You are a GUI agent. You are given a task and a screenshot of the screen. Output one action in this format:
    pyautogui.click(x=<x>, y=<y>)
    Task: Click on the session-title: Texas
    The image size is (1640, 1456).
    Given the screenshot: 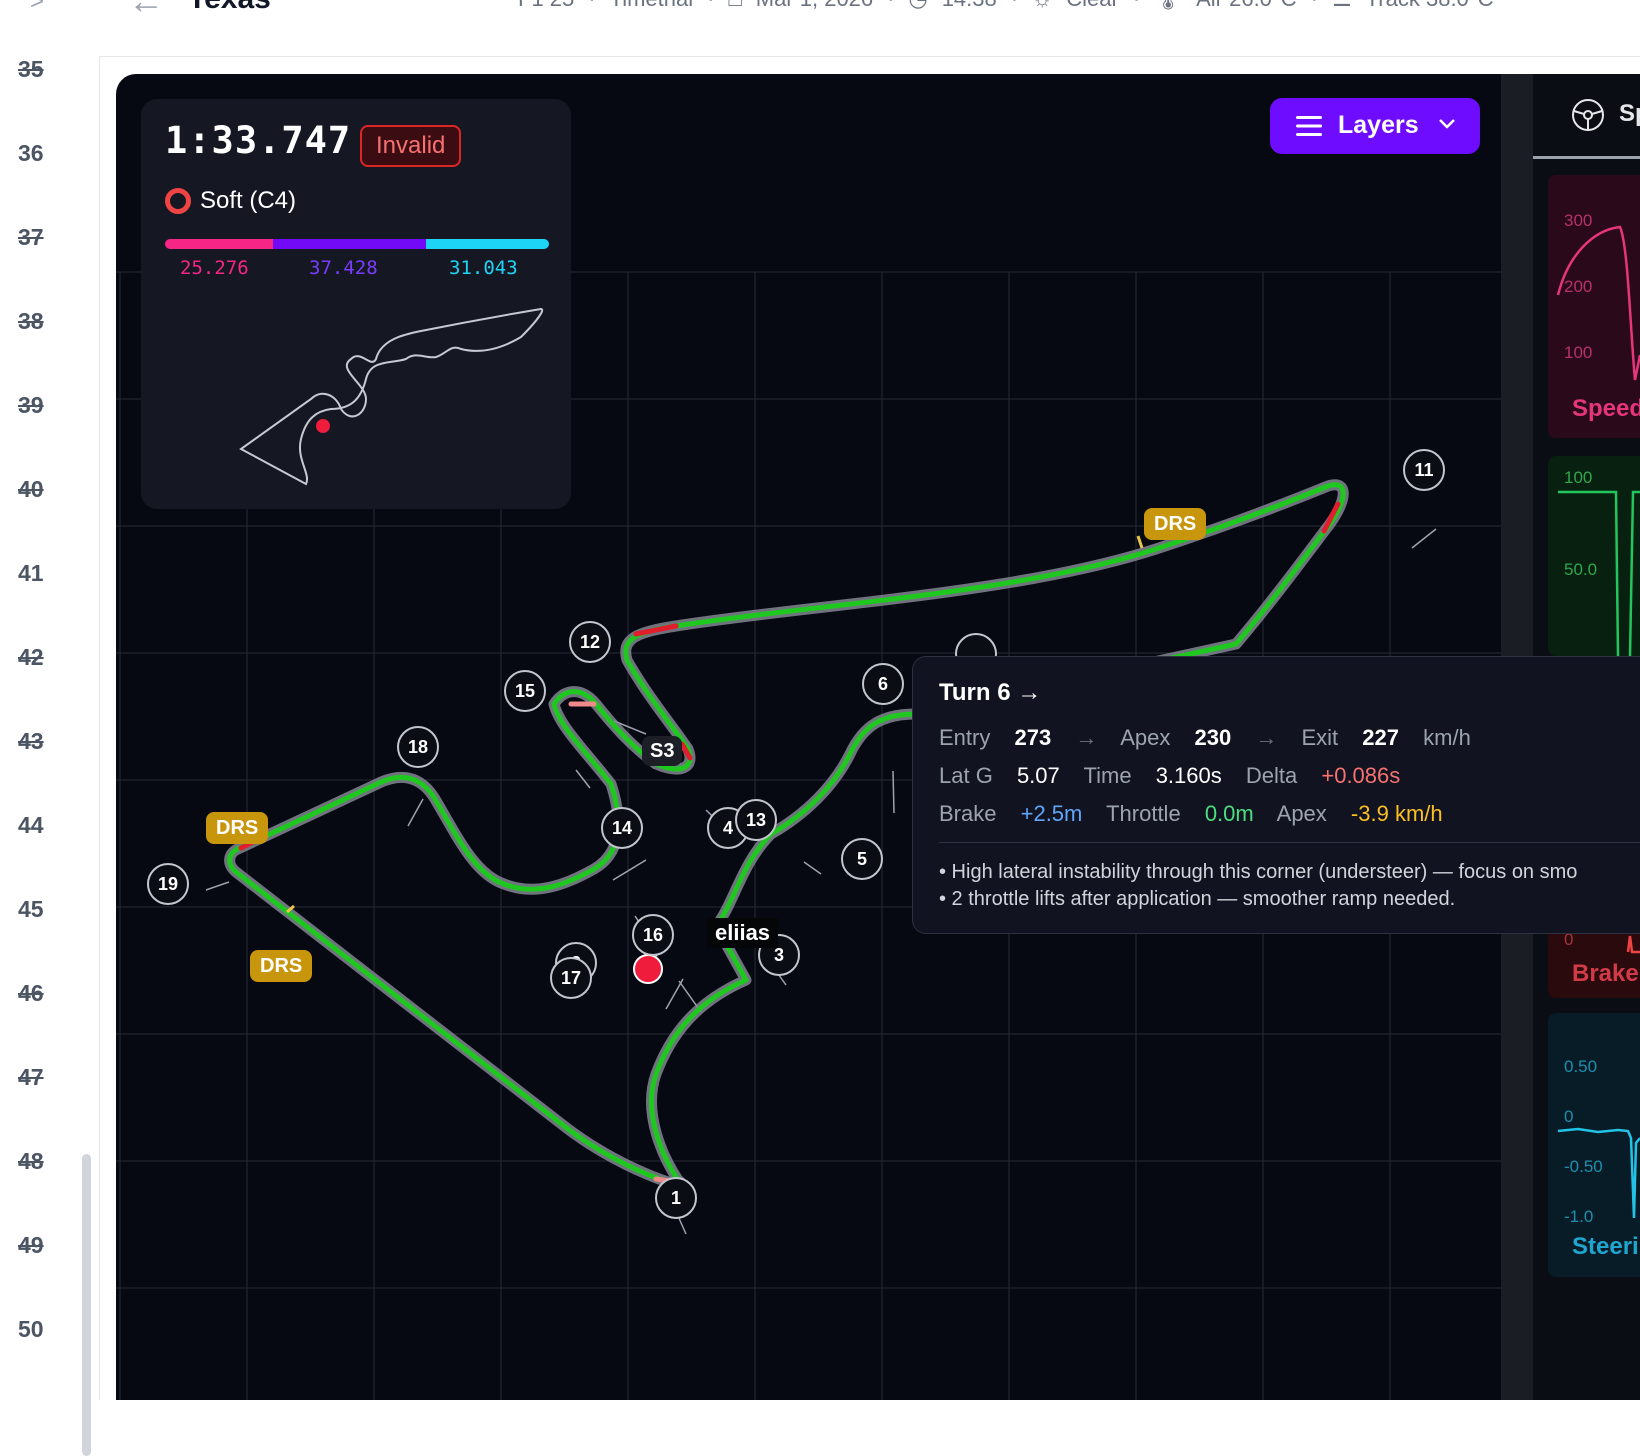 What is the action you would take?
    pyautogui.click(x=229, y=8)
    